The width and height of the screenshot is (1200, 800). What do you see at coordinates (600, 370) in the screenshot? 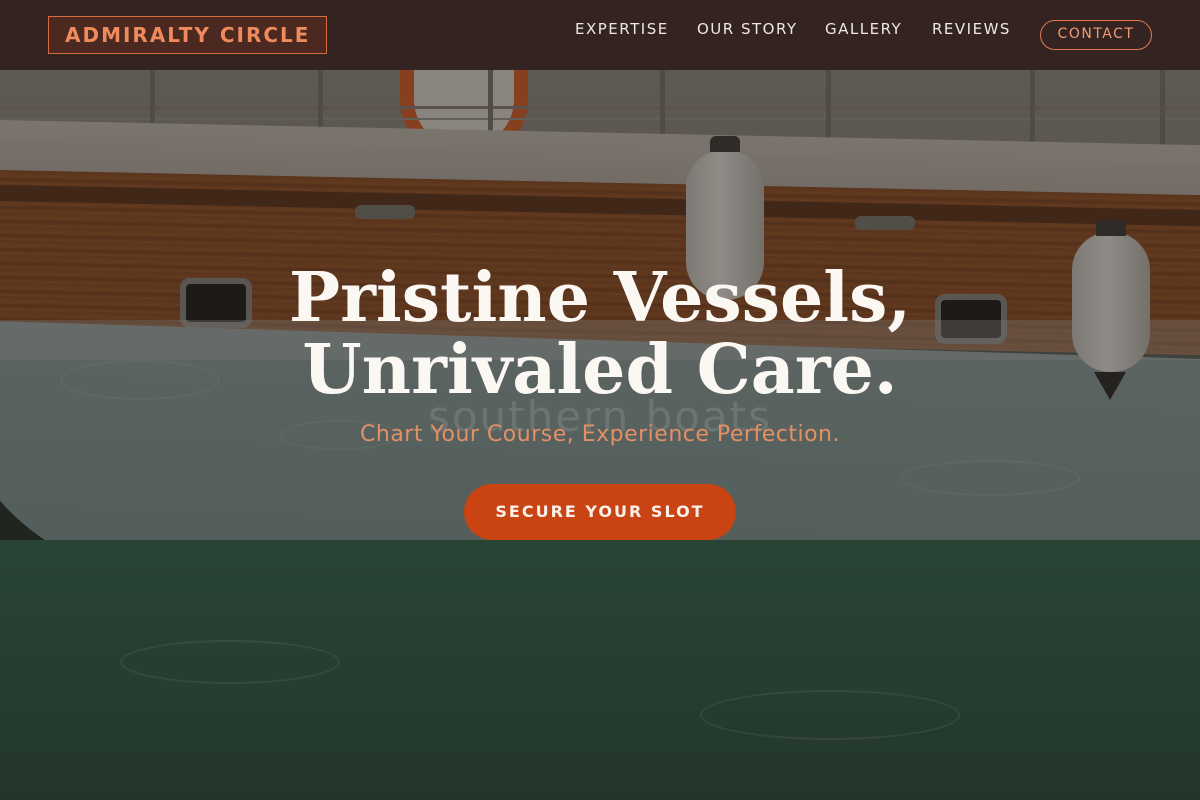
I see `hero-title-line-2: Unrivaled Care.` at bounding box center [600, 370].